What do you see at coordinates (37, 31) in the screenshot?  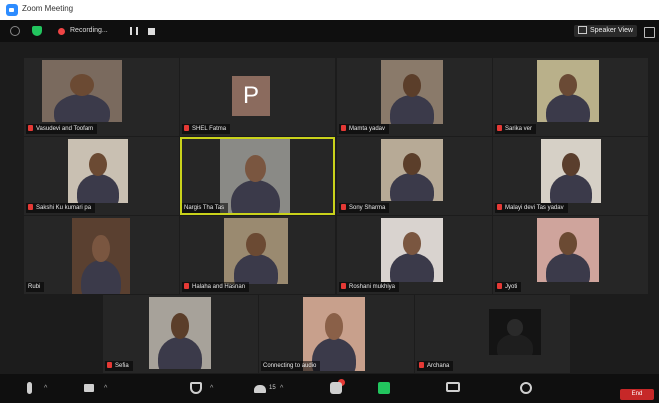 I see `encryption-shield-icon` at bounding box center [37, 31].